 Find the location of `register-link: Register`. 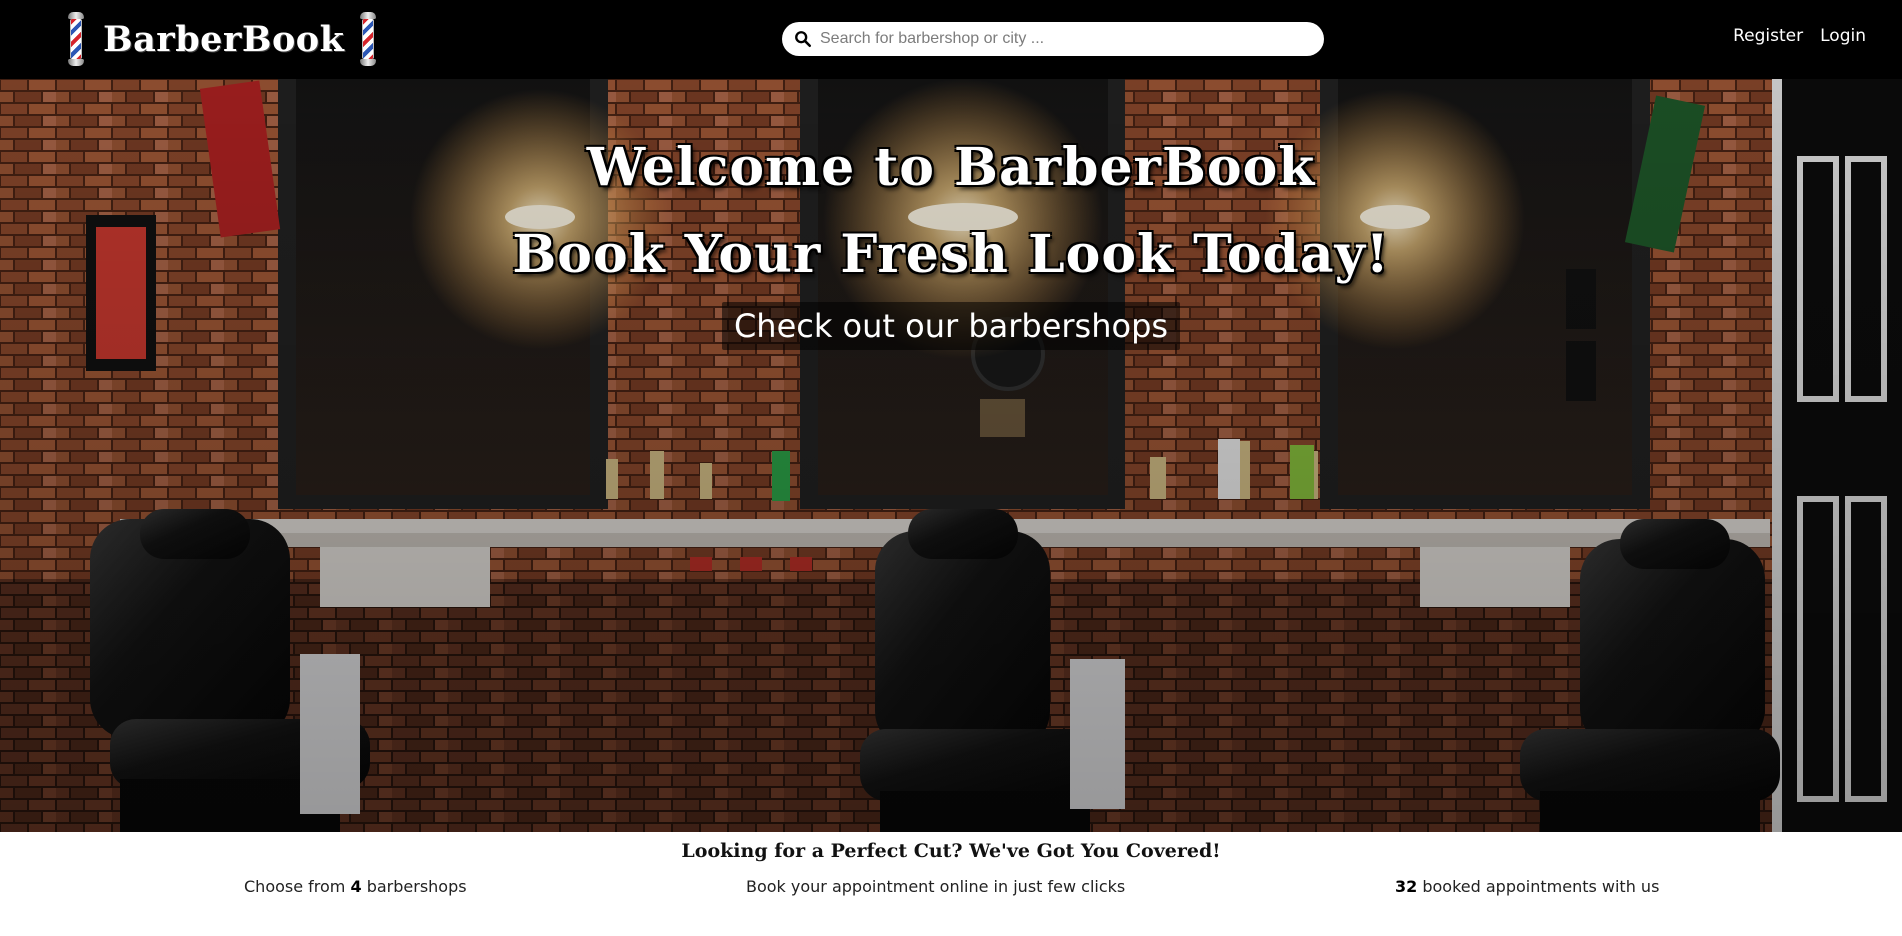

register-link: Register is located at coordinates (1768, 36).